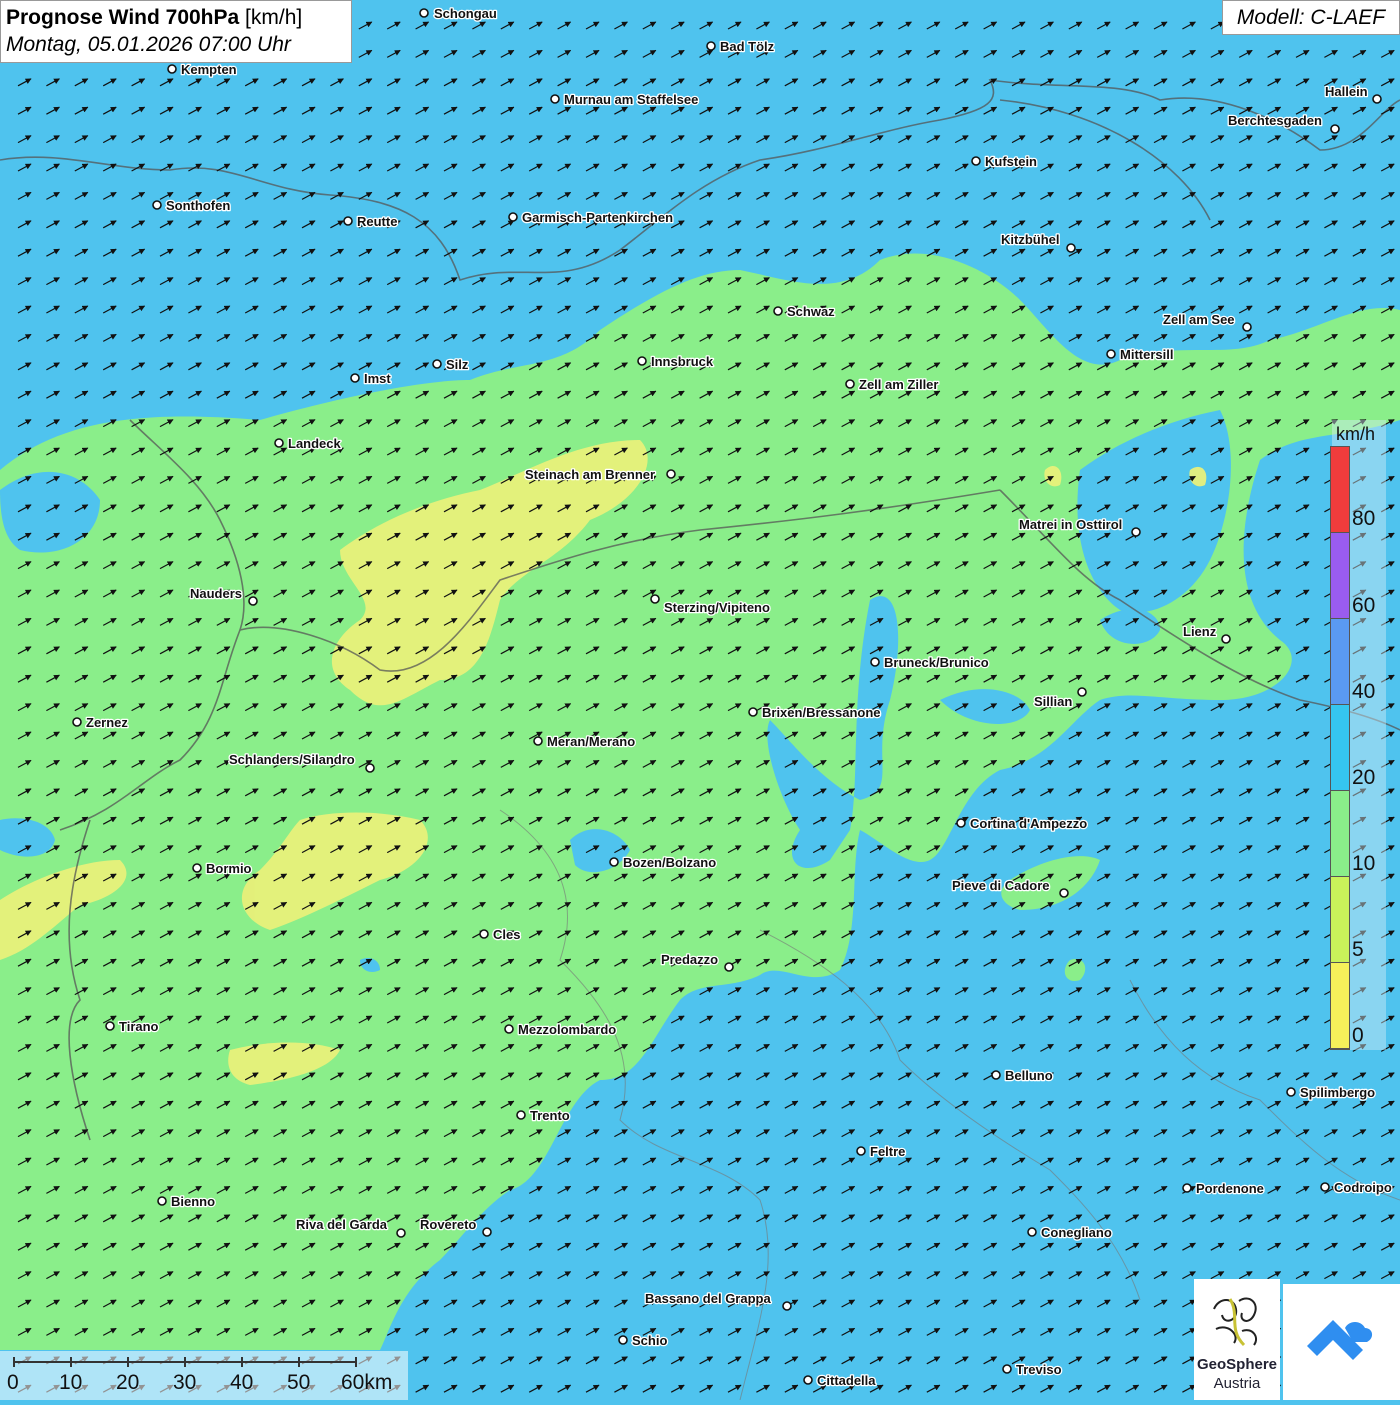 The image size is (1400, 1405). I want to click on city-label: Berchtesgaden, so click(1275, 120).